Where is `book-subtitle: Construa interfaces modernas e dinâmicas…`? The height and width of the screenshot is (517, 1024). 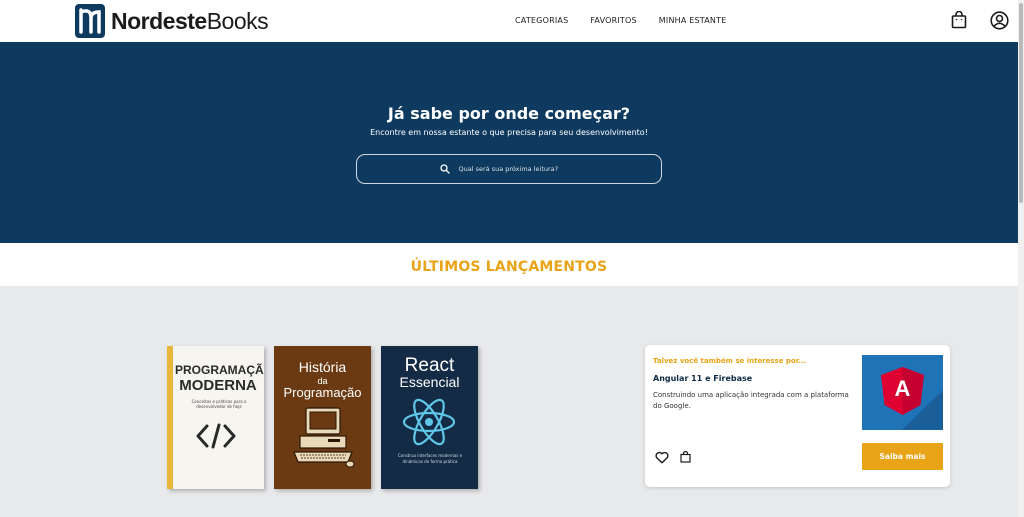 book-subtitle: Construa interfaces modernas e dinâmicas… is located at coordinates (430, 458).